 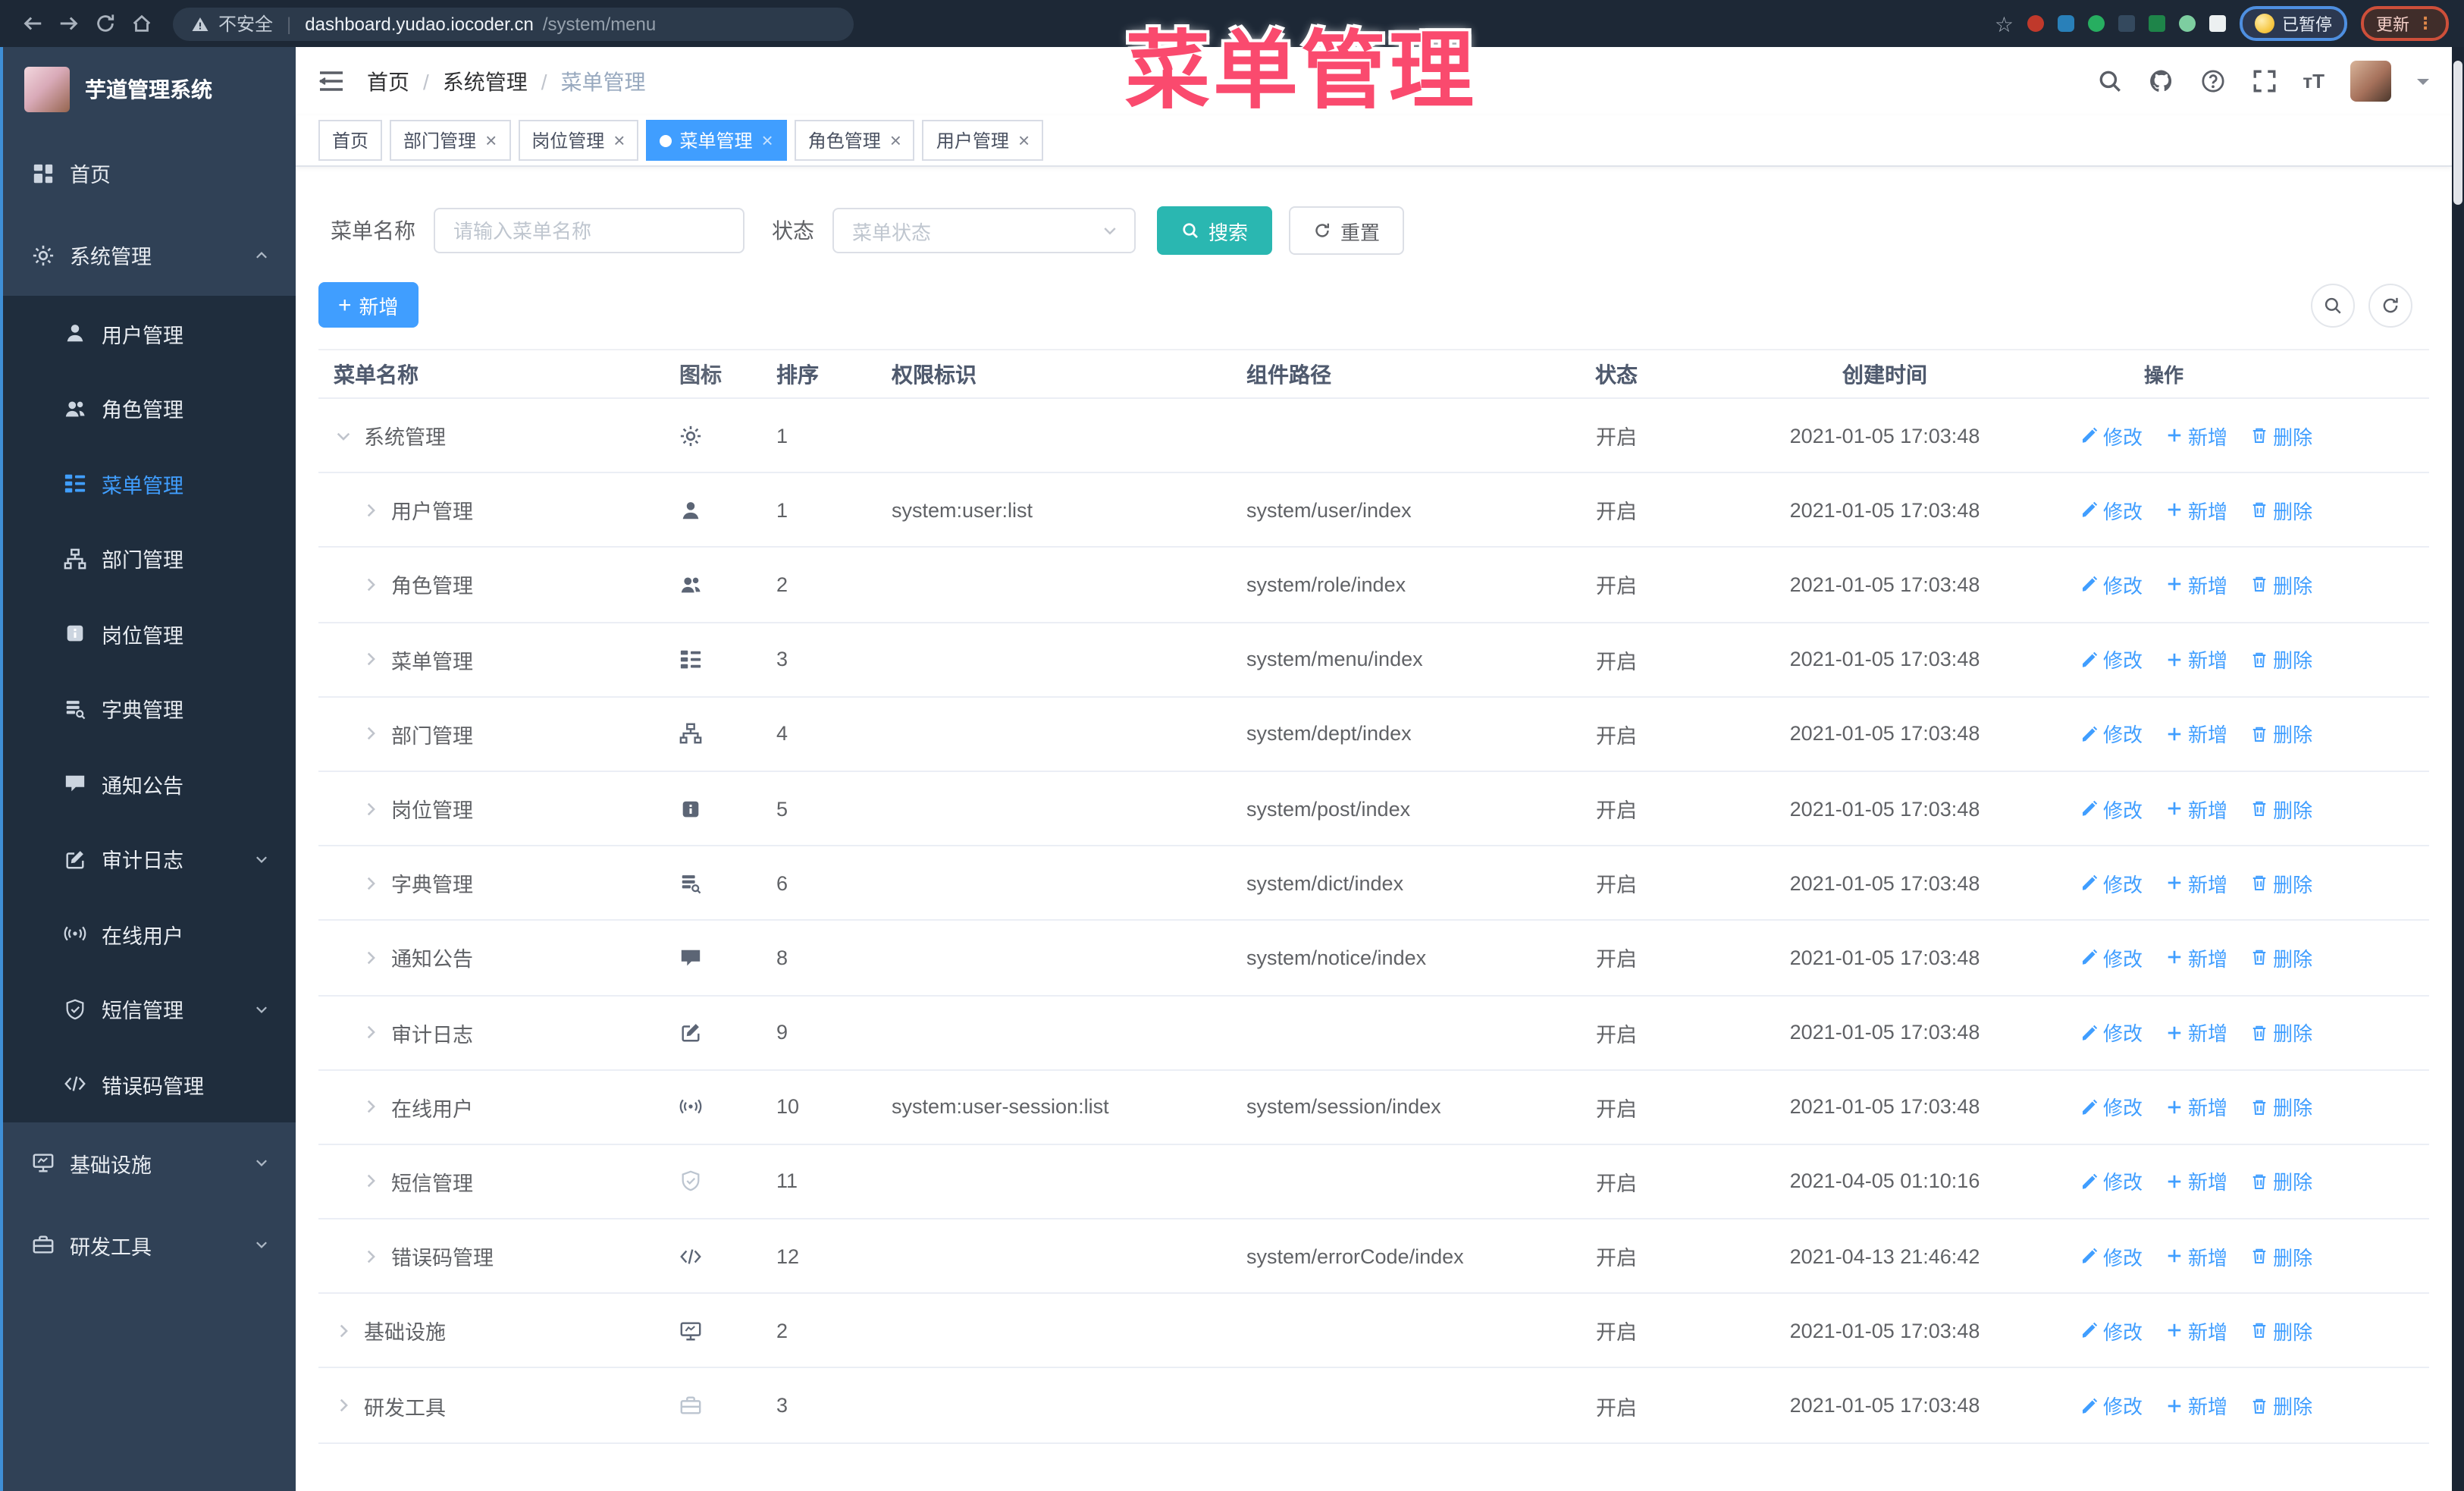 I want to click on sidebar-item-在线用户: 在线用户, so click(x=148, y=934).